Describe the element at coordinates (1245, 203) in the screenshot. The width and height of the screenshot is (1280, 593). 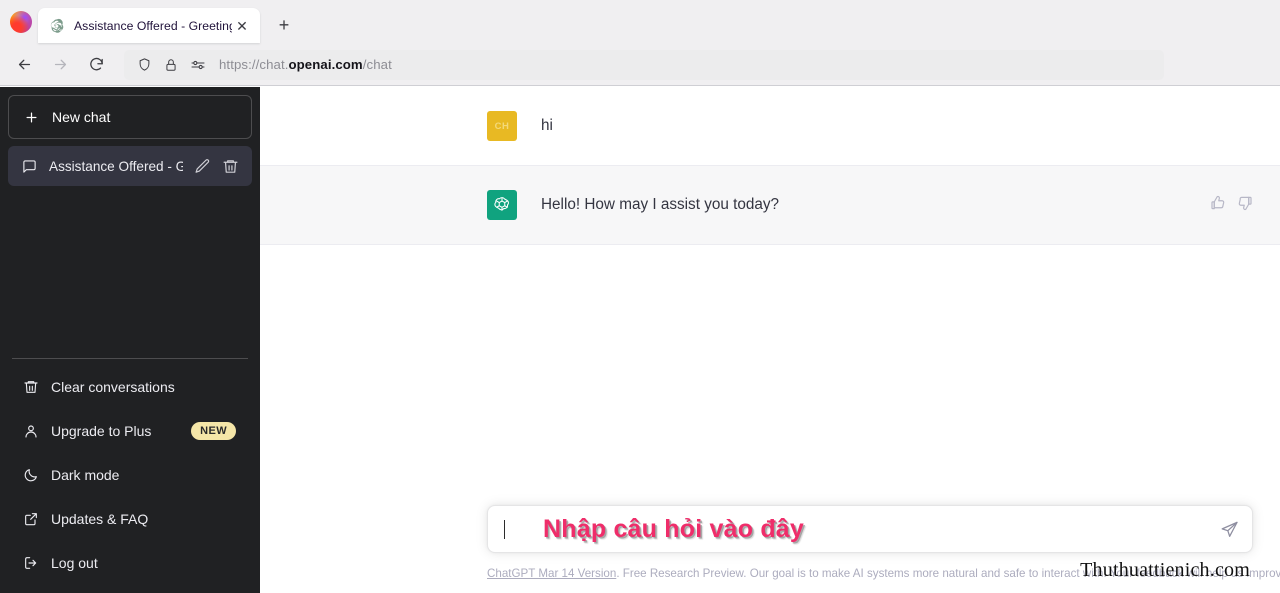
I see `thumbs-down-icon` at that location.